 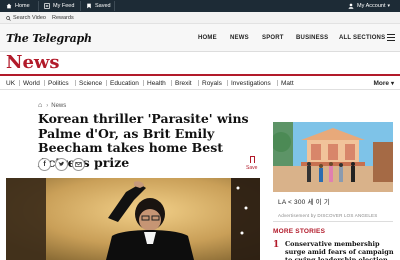 I want to click on rewards-label: Rewards, so click(x=63, y=18).